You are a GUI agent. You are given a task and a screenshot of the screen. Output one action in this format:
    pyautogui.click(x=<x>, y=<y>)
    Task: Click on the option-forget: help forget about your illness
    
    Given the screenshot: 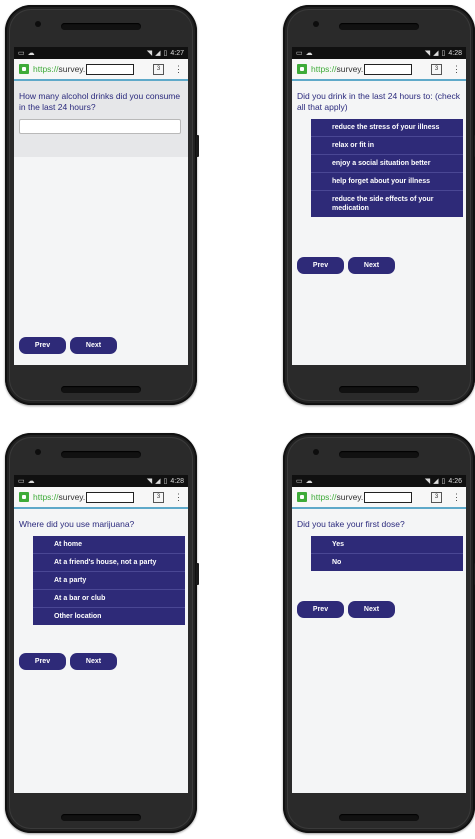 What is the action you would take?
    pyautogui.click(x=387, y=181)
    